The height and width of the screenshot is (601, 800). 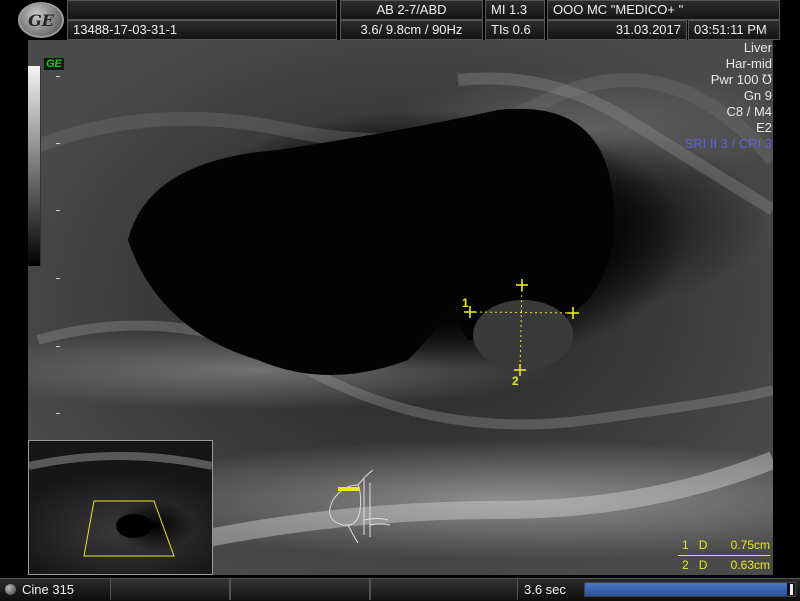 What do you see at coordinates (515, 10) in the screenshot?
I see `mi-index: MI 1.3` at bounding box center [515, 10].